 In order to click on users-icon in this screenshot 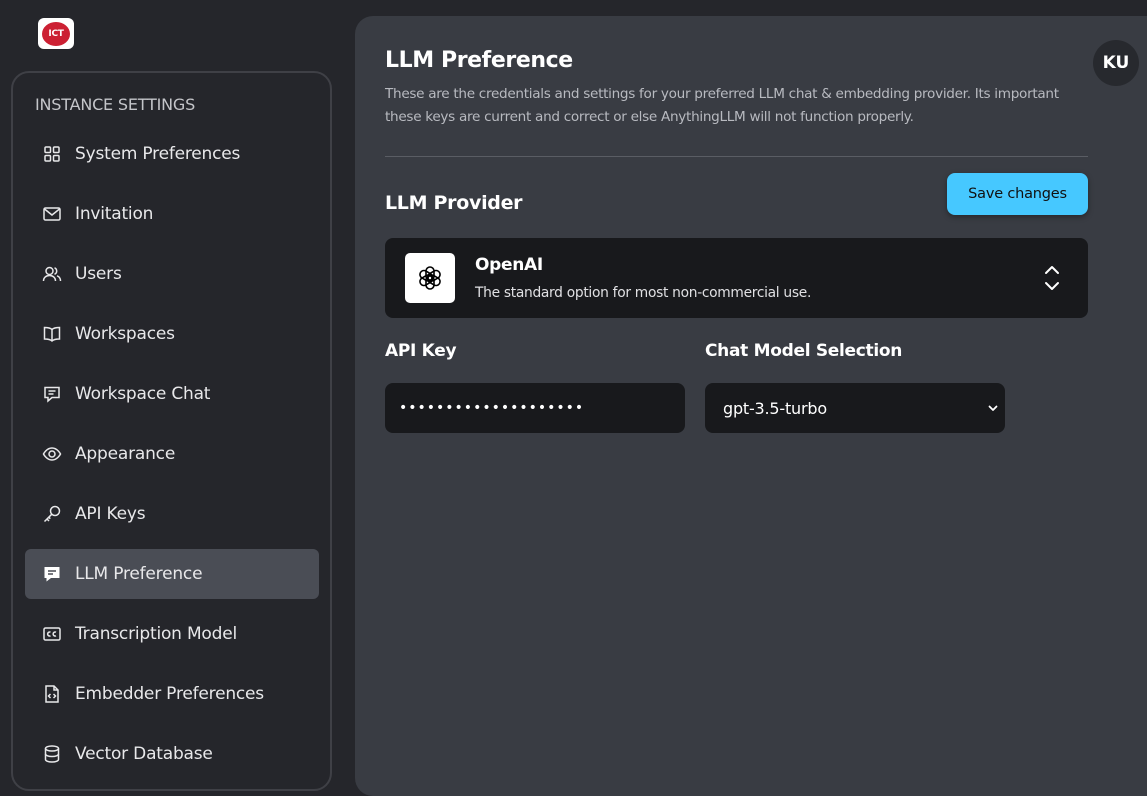, I will do `click(52, 274)`.